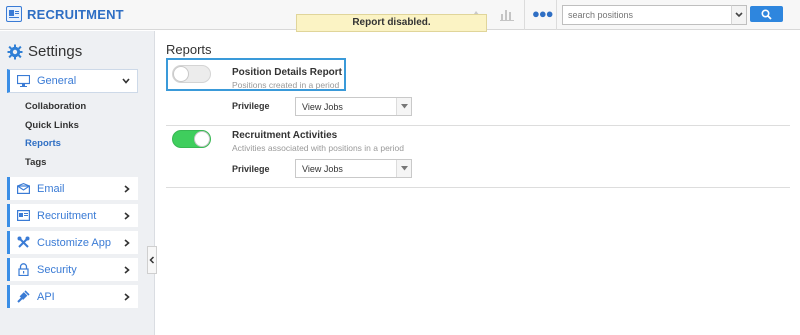 The width and height of the screenshot is (800, 335). Describe the element at coordinates (15, 51) in the screenshot. I see `gear-icon` at that location.